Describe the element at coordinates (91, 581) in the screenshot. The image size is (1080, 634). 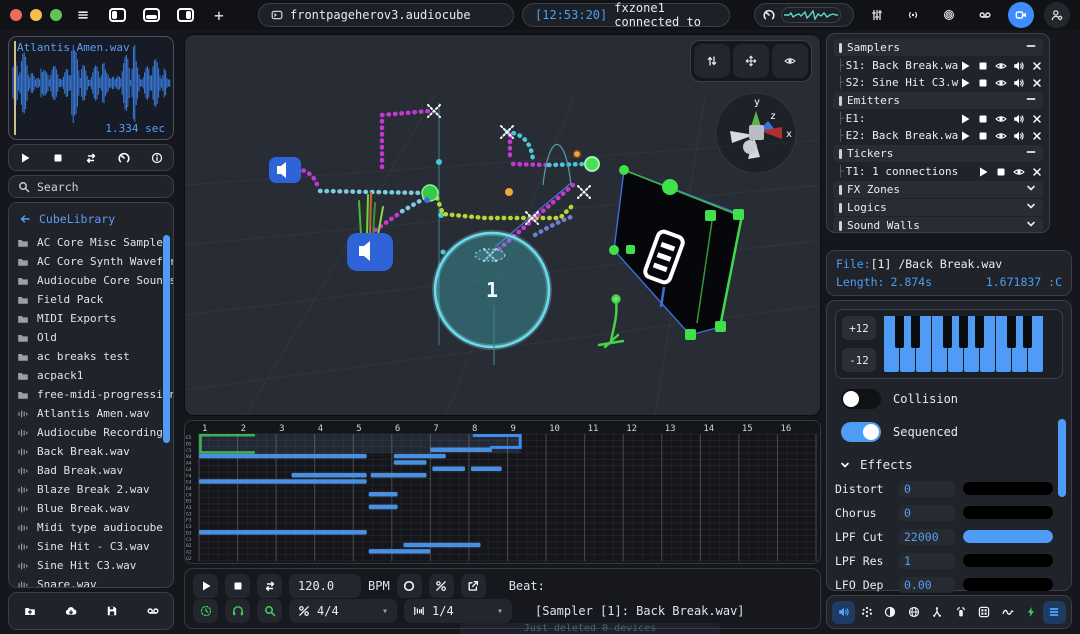
I see `library-file-item: Snare.wav` at that location.